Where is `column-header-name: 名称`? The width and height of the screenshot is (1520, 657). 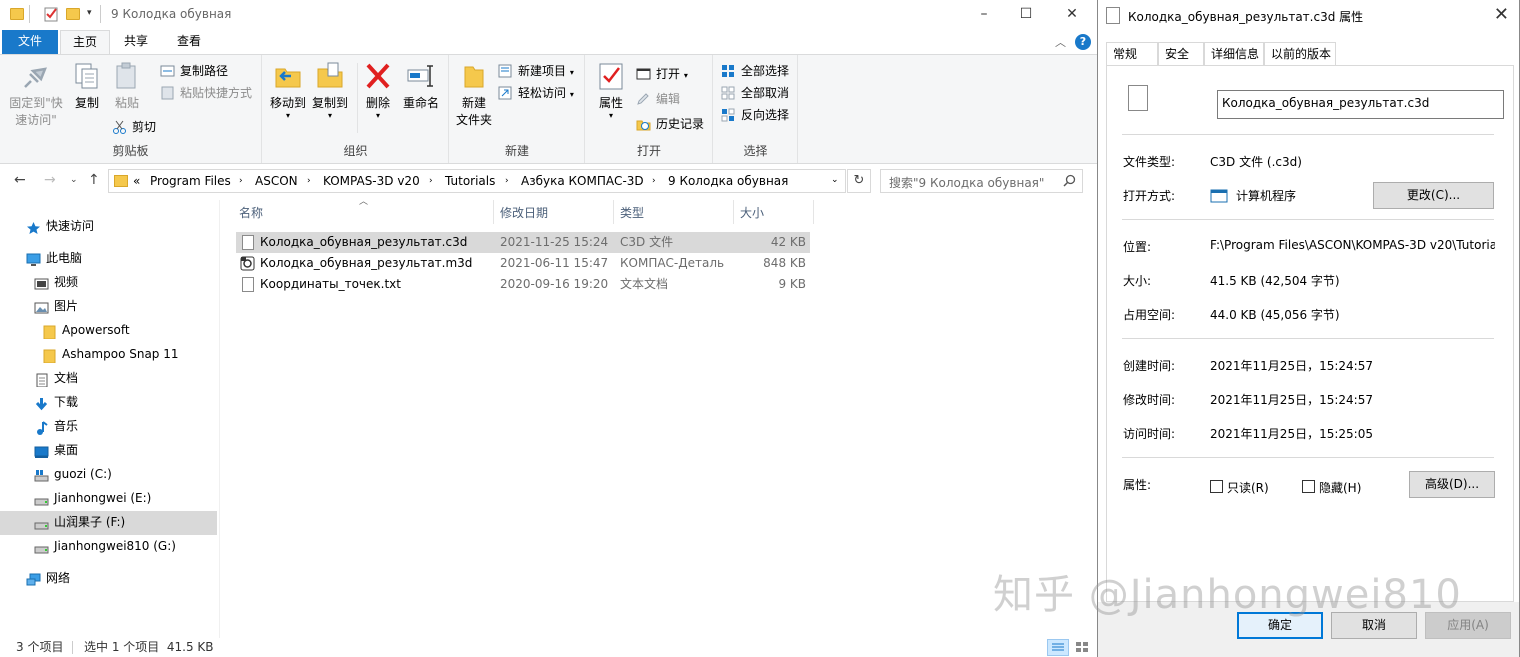
column-header-name: 名称 is located at coordinates (251, 212).